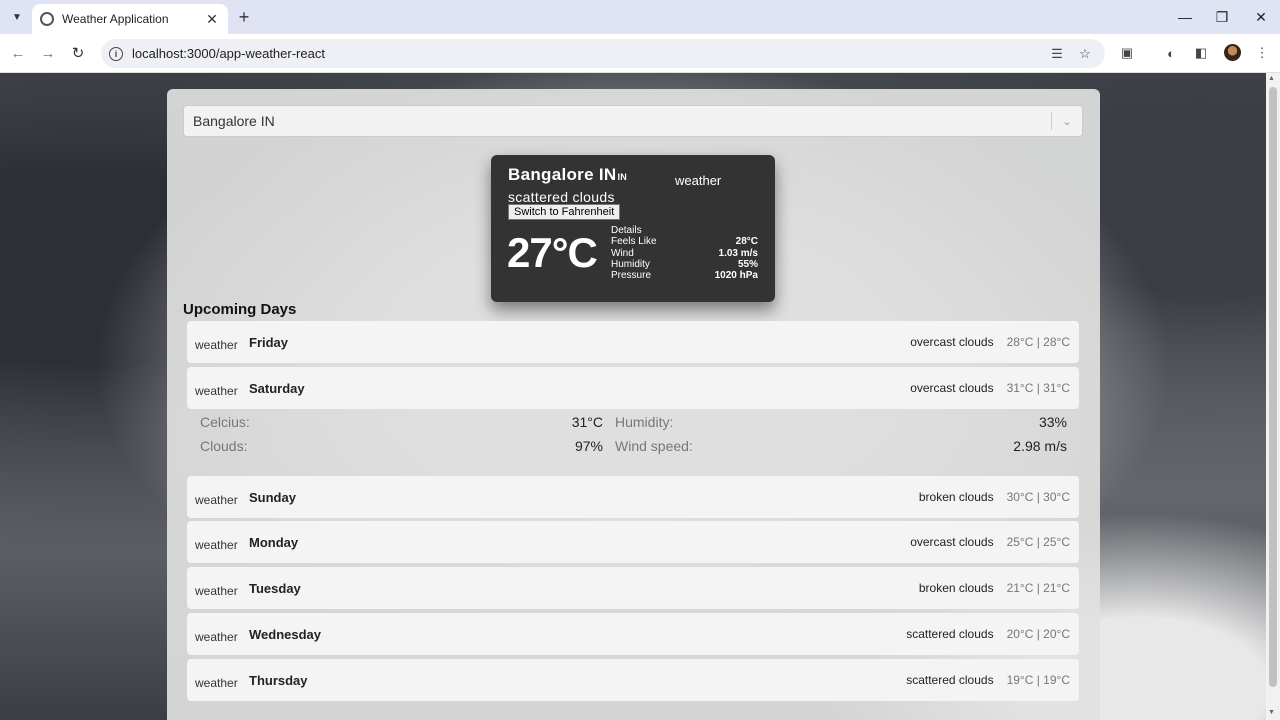  What do you see at coordinates (275, 588) in the screenshot?
I see `day-name: Tuesday` at bounding box center [275, 588].